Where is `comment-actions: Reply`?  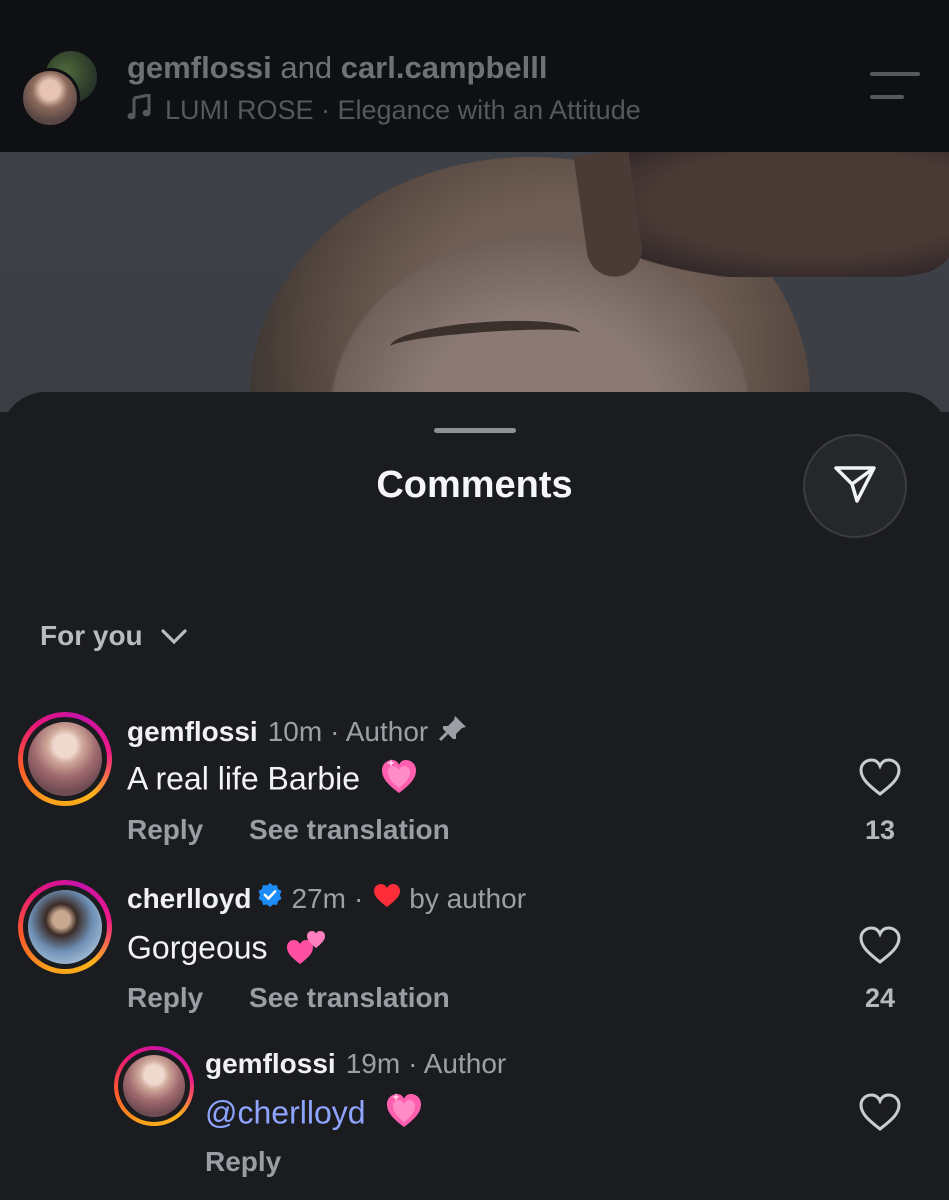
comment-actions: Reply is located at coordinates (262, 1162).